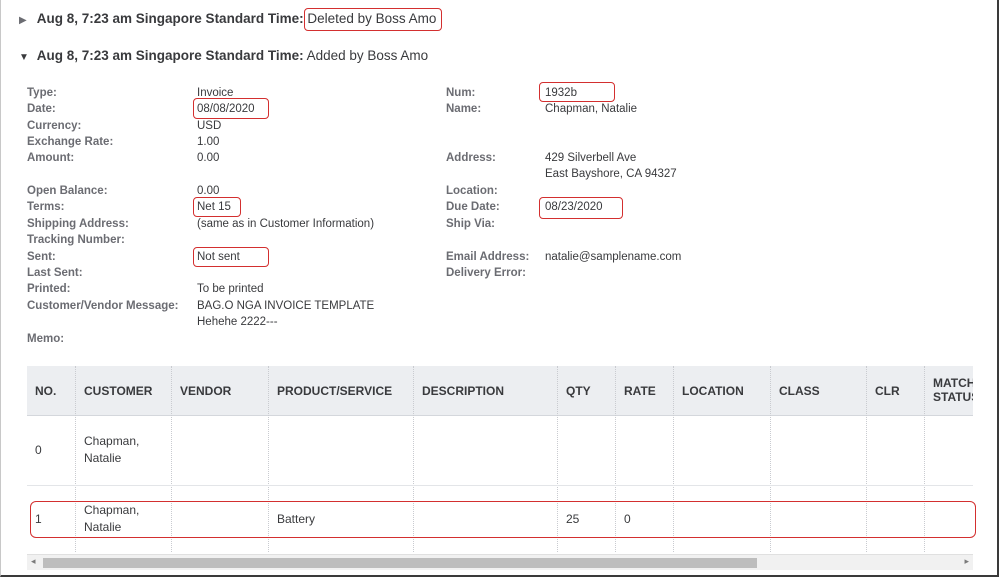  I want to click on customer-line2: Natalie, so click(103, 458).